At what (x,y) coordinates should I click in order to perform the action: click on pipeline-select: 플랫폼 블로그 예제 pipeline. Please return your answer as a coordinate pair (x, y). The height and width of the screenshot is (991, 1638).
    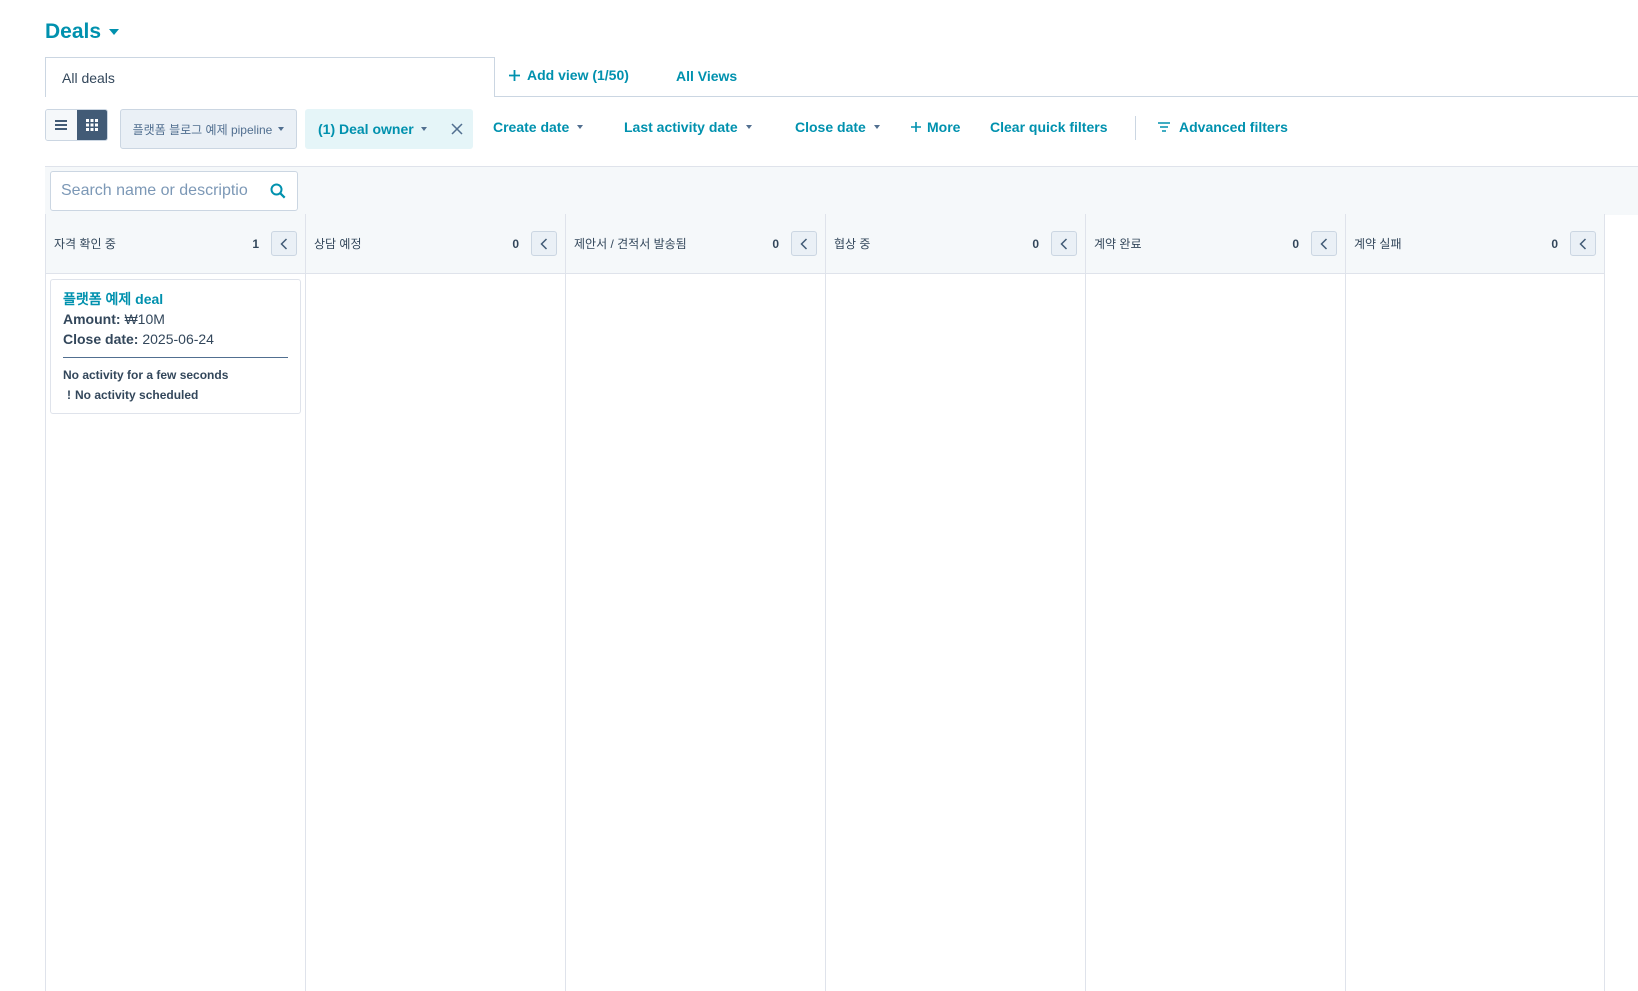
    Looking at the image, I should click on (208, 129).